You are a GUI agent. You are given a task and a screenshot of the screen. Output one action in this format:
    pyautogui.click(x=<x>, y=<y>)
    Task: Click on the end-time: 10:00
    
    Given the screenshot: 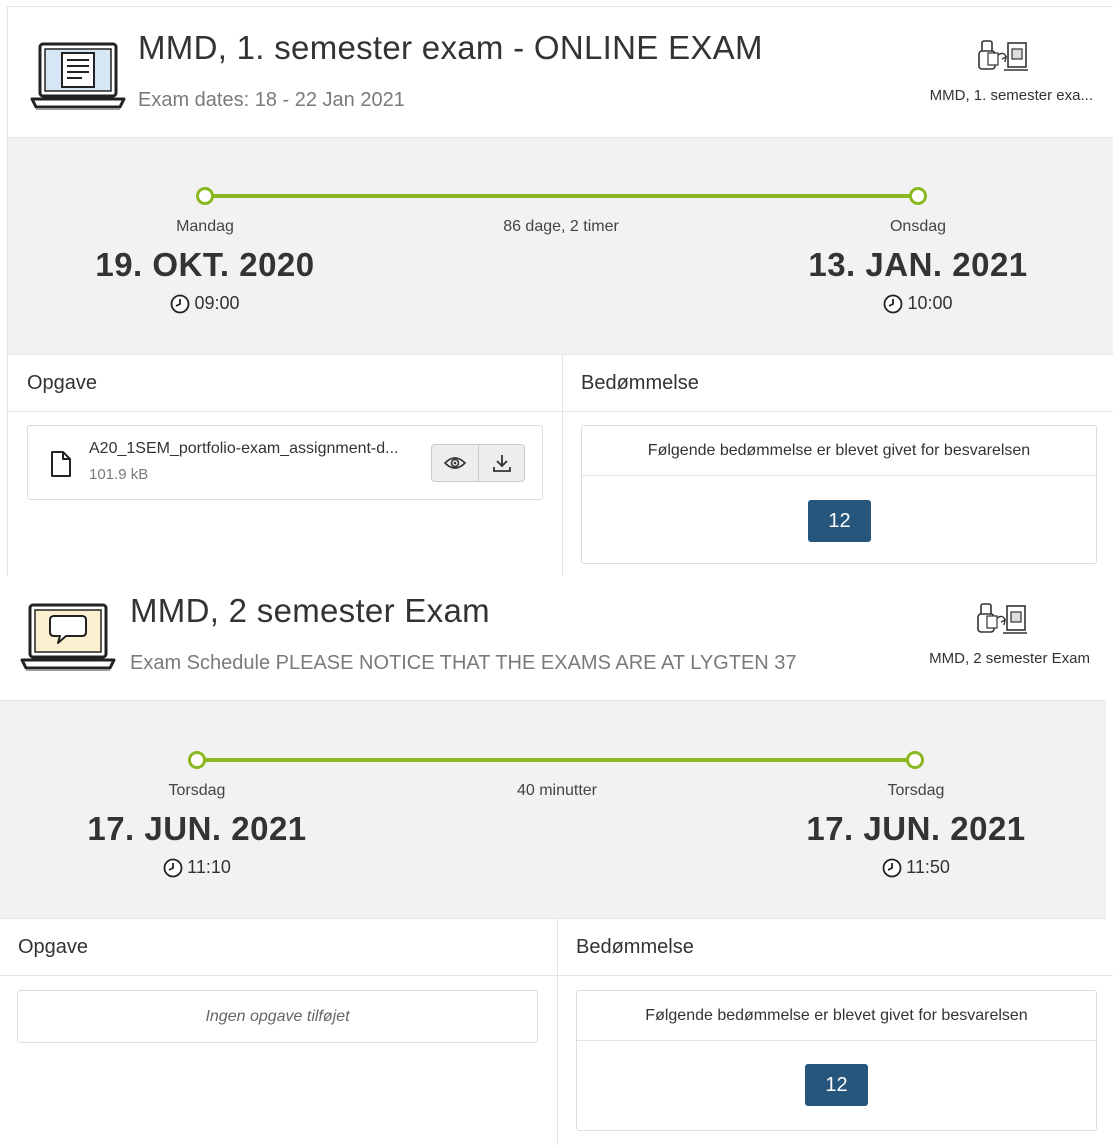 What is the action you would take?
    pyautogui.click(x=918, y=303)
    